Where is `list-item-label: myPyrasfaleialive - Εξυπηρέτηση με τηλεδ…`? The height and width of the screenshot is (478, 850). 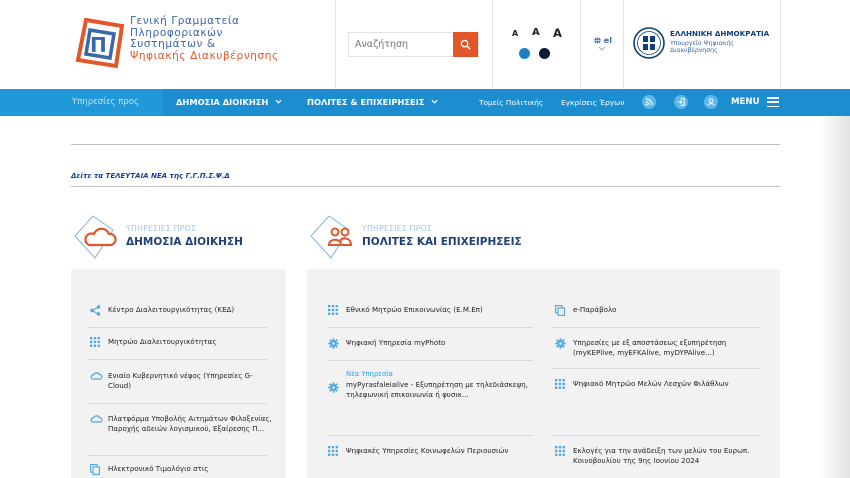 list-item-label: myPyrasfaleialive - Εξυπηρέτηση με τηλεδ… is located at coordinates (437, 389).